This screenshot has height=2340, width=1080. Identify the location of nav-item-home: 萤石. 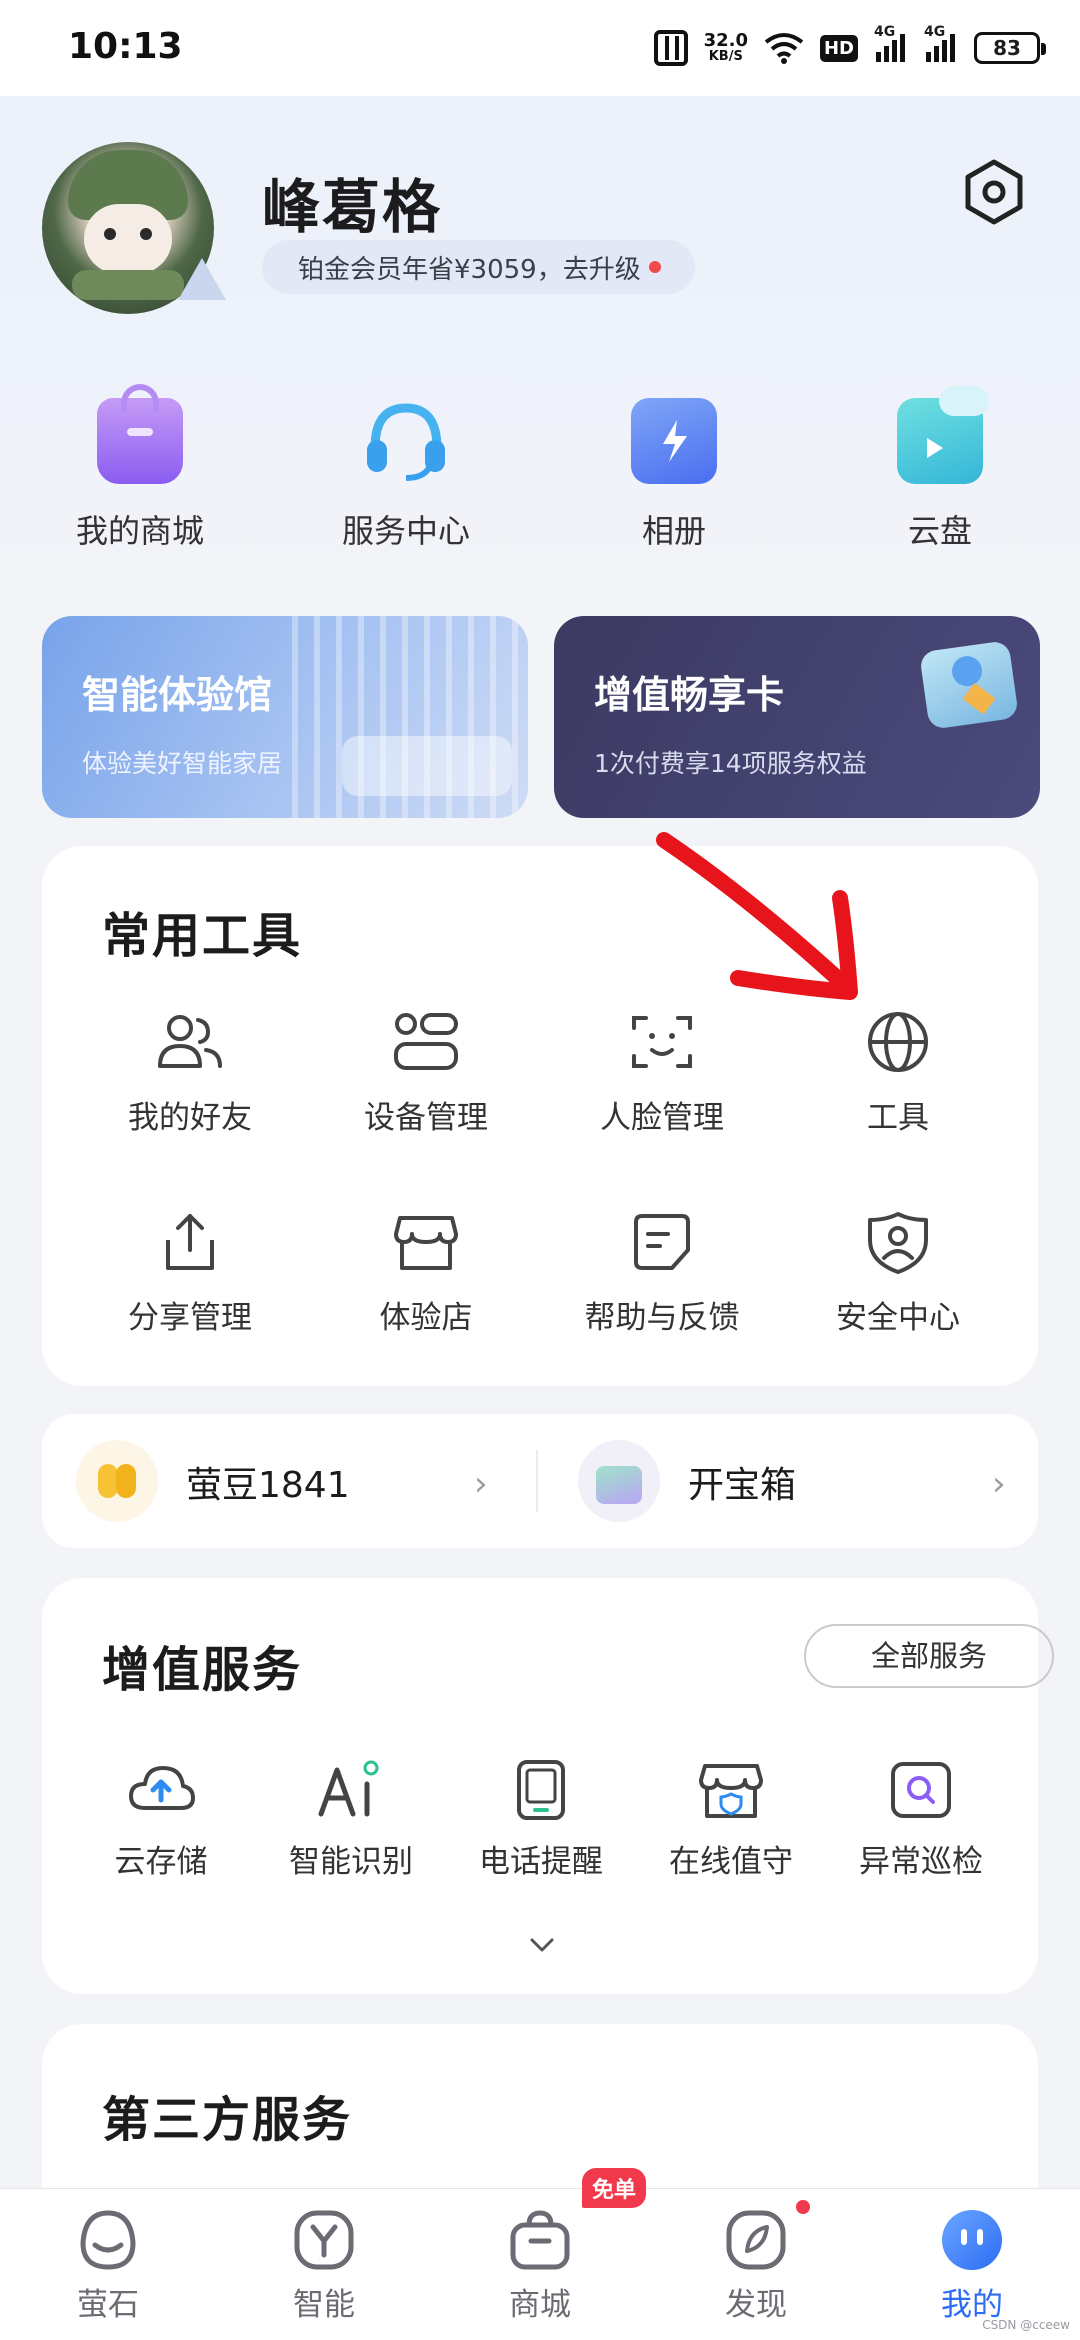
(108, 2265).